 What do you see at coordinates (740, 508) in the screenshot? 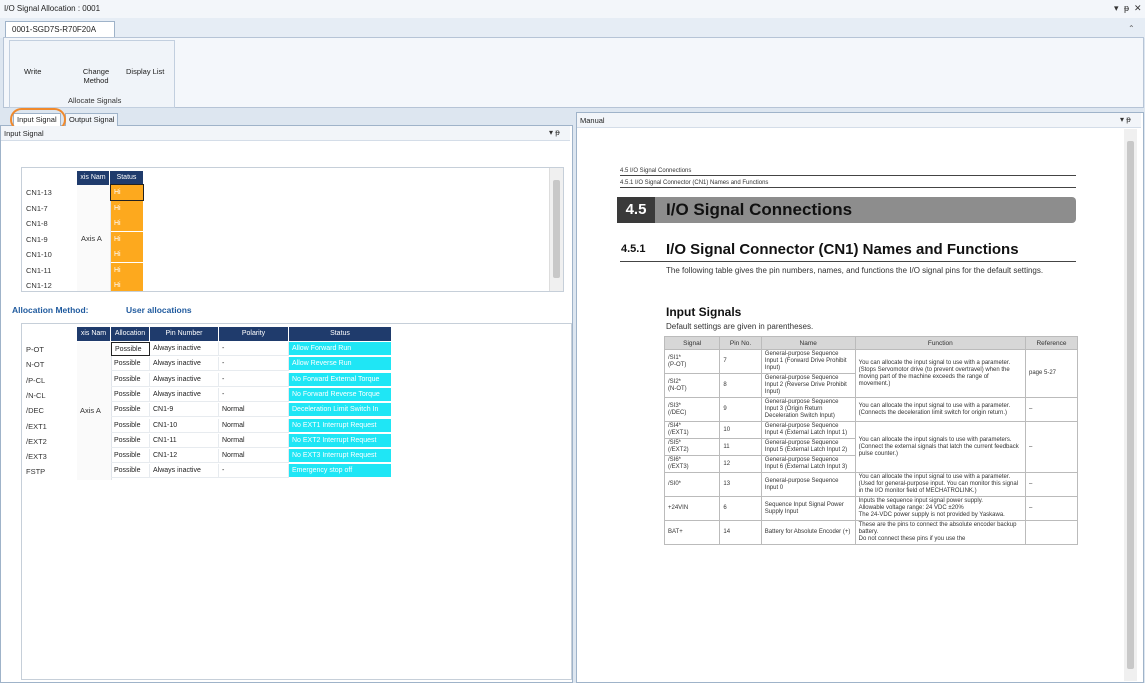
I see `pin-cell: 6` at bounding box center [740, 508].